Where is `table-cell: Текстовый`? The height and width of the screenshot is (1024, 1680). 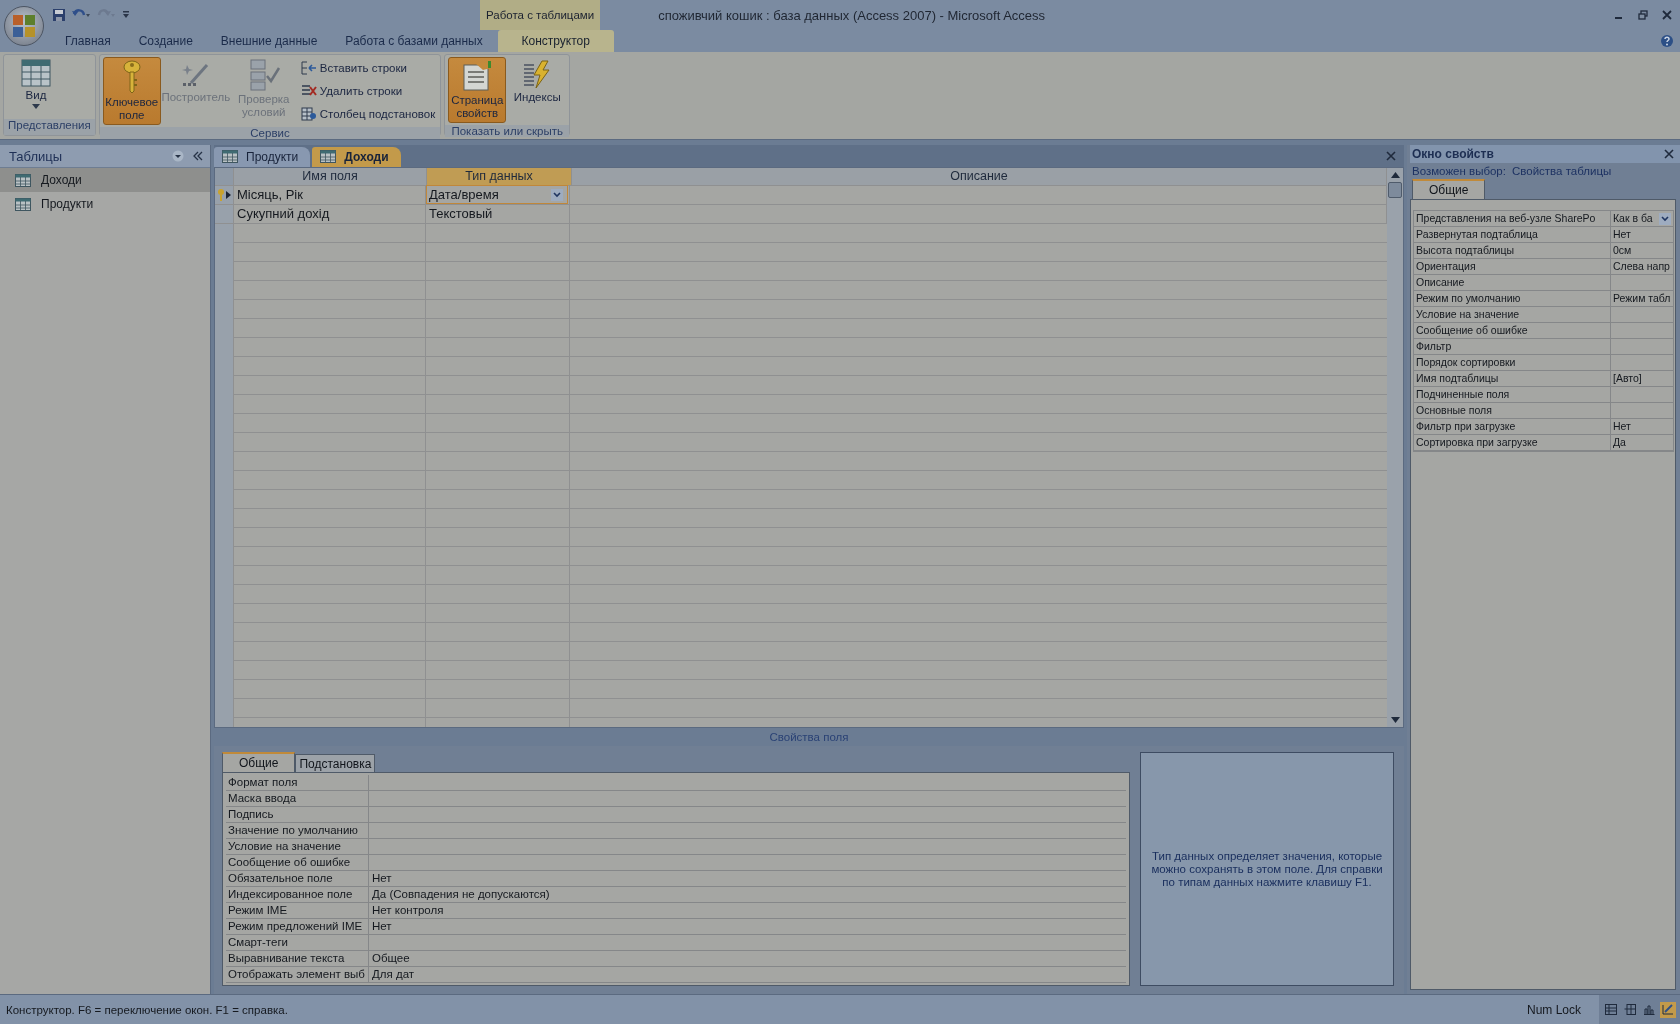 table-cell: Текстовый is located at coordinates (461, 214).